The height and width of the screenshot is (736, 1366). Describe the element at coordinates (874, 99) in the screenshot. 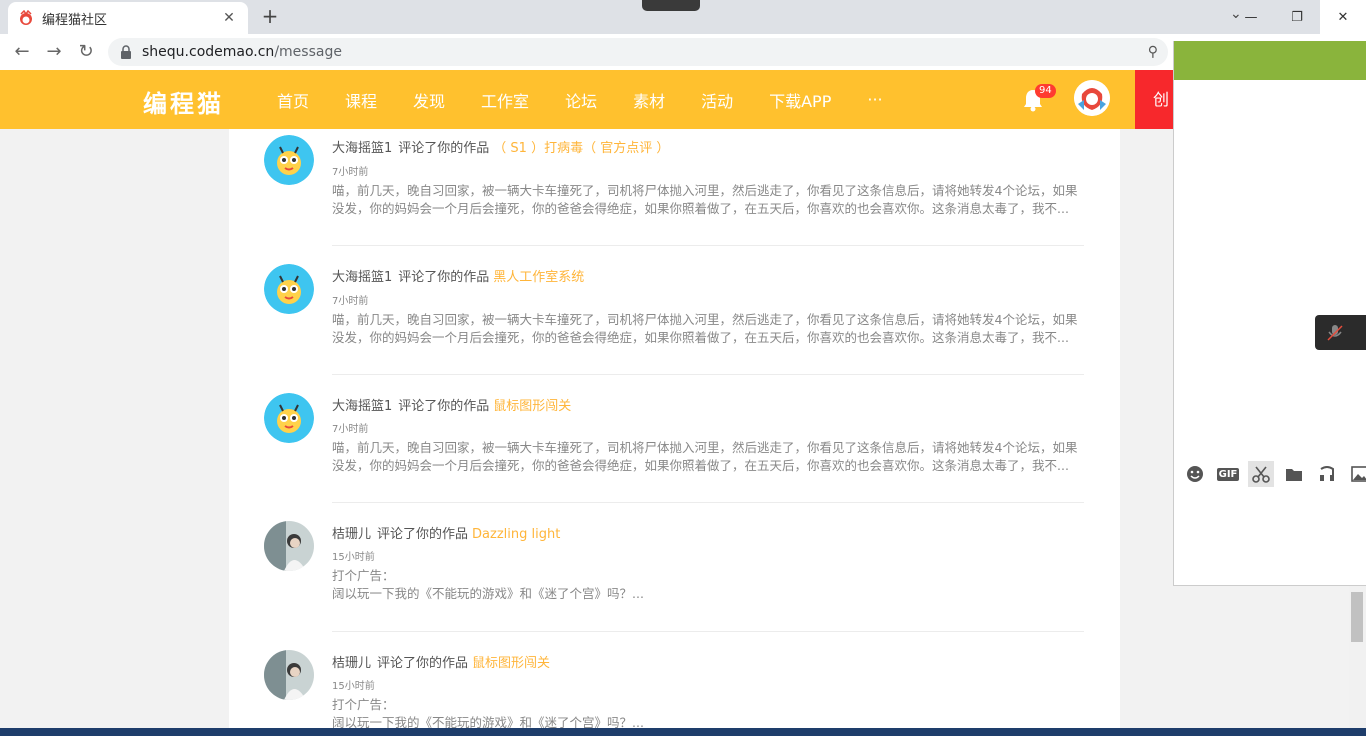

I see `menu-more-icon: ···` at that location.